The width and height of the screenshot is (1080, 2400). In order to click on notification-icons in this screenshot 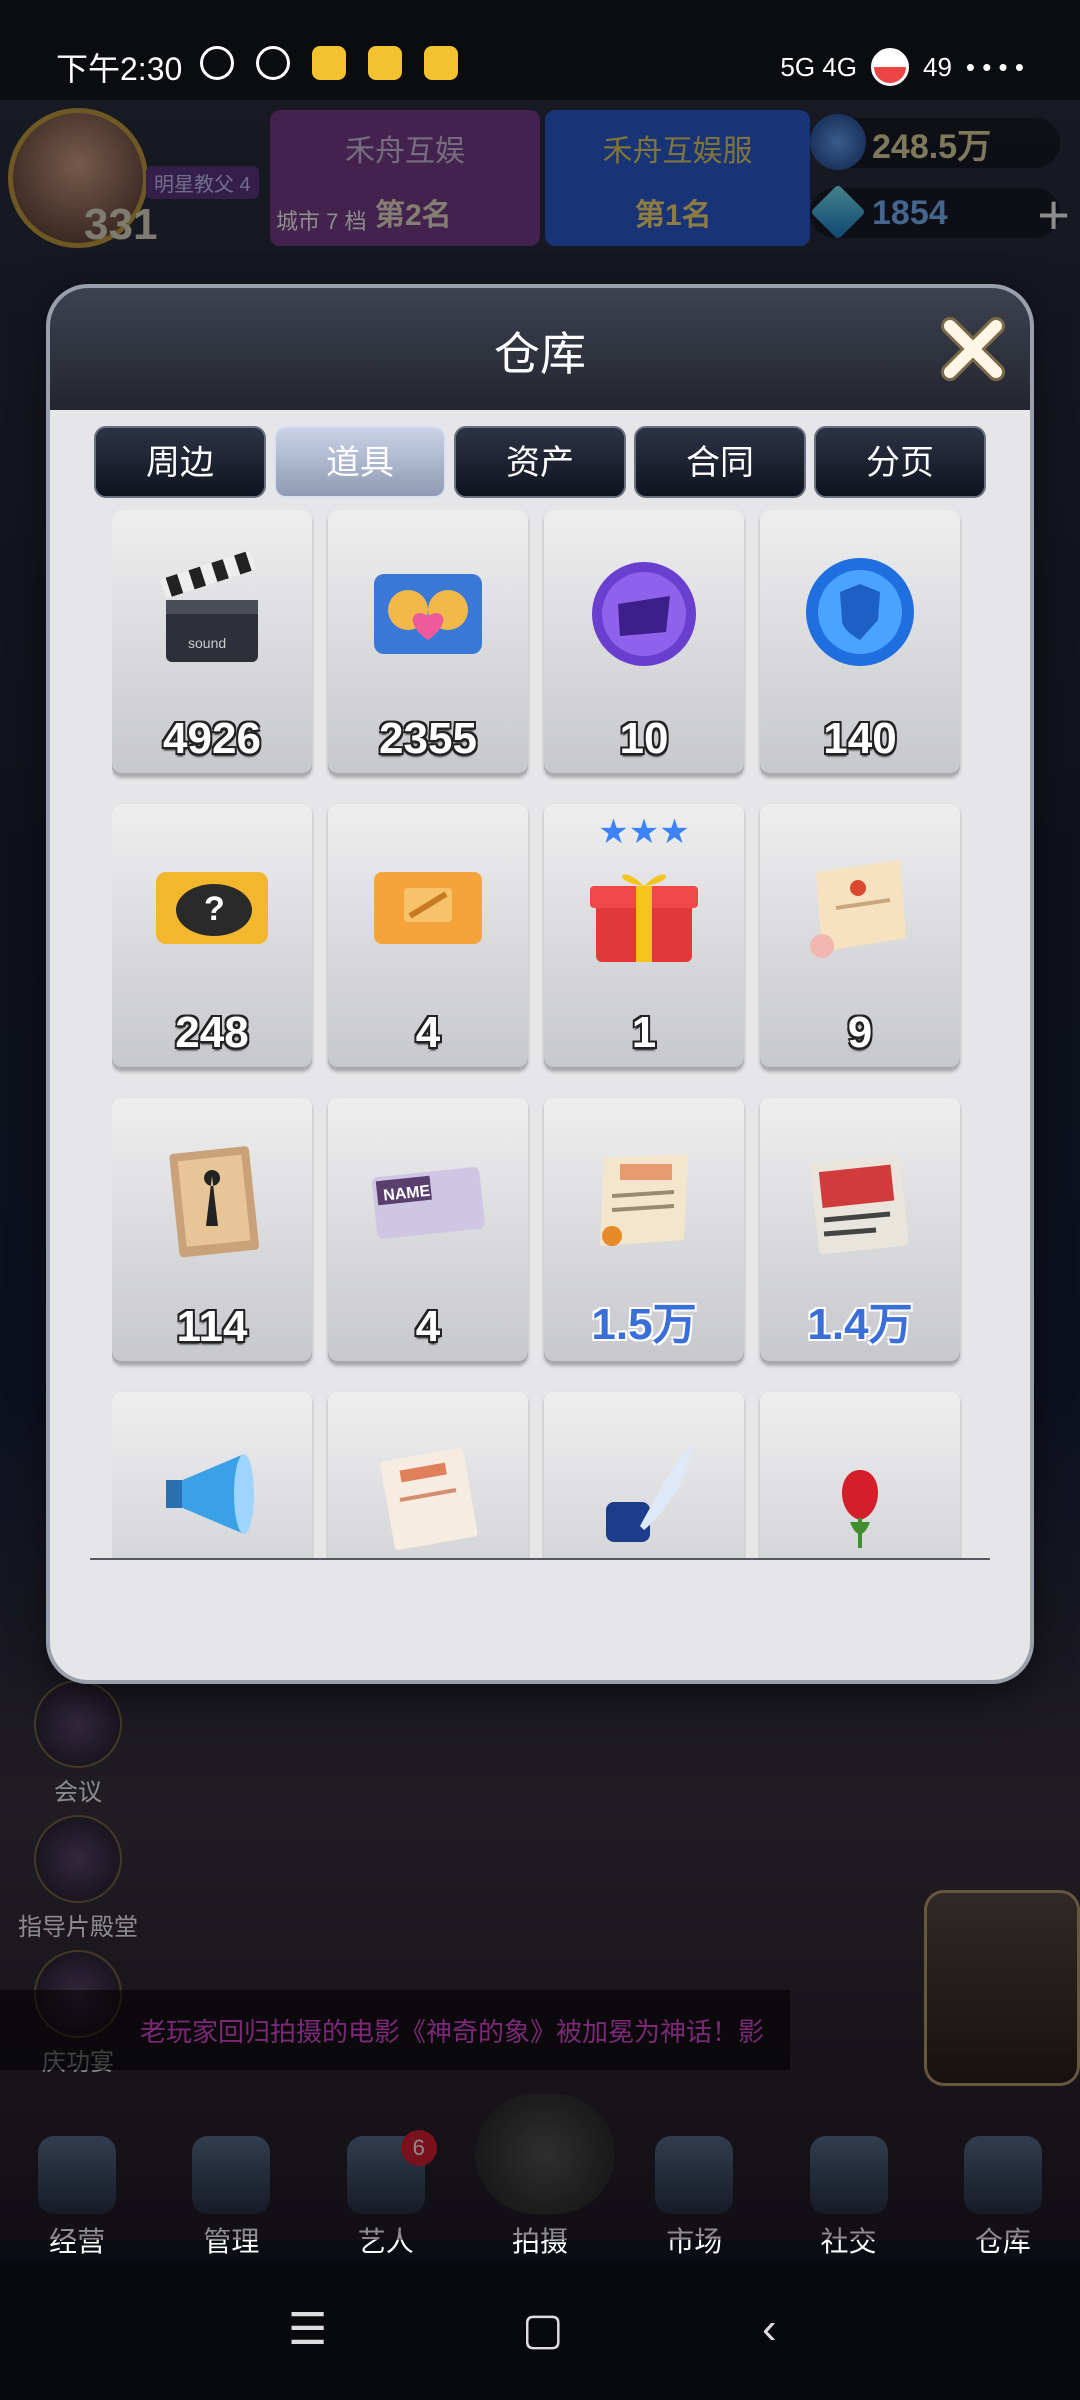, I will do `click(329, 63)`.